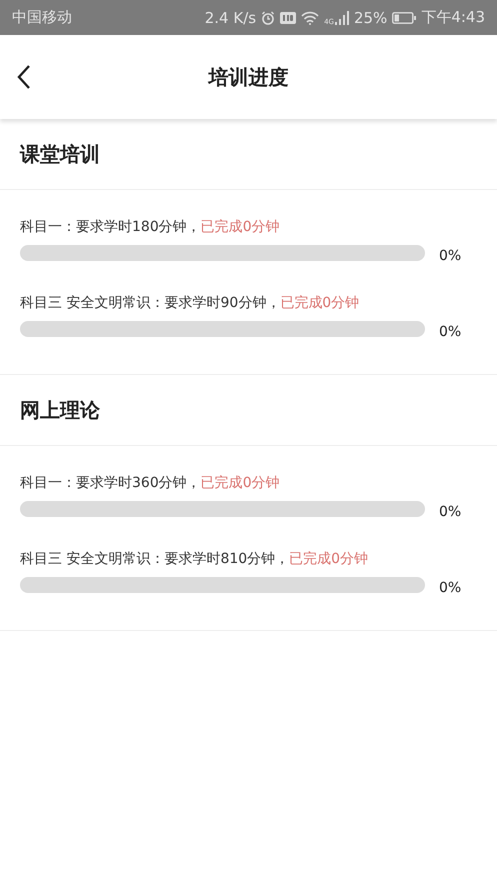 The width and height of the screenshot is (497, 883). What do you see at coordinates (110, 483) in the screenshot?
I see `requirement-text: 科目一：要求学时360分钟，` at bounding box center [110, 483].